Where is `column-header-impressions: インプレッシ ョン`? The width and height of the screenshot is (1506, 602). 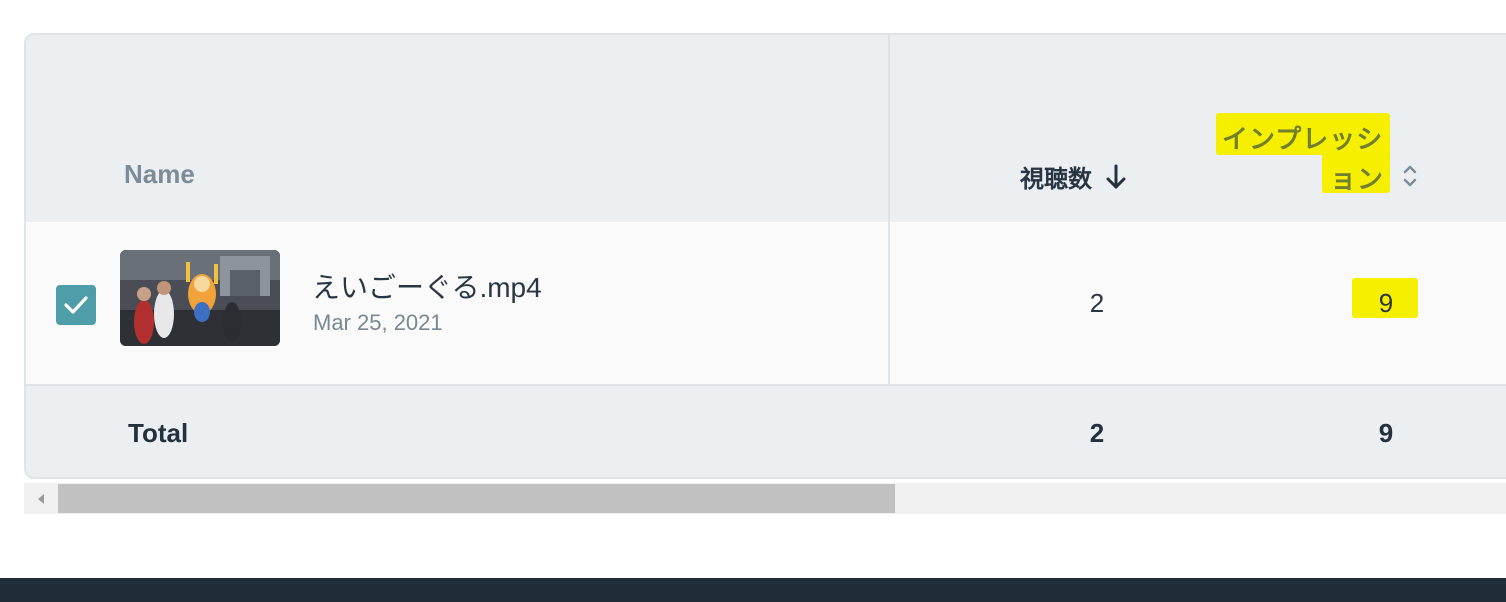
column-header-impressions: インプレッシ ョン is located at coordinates (1321, 155).